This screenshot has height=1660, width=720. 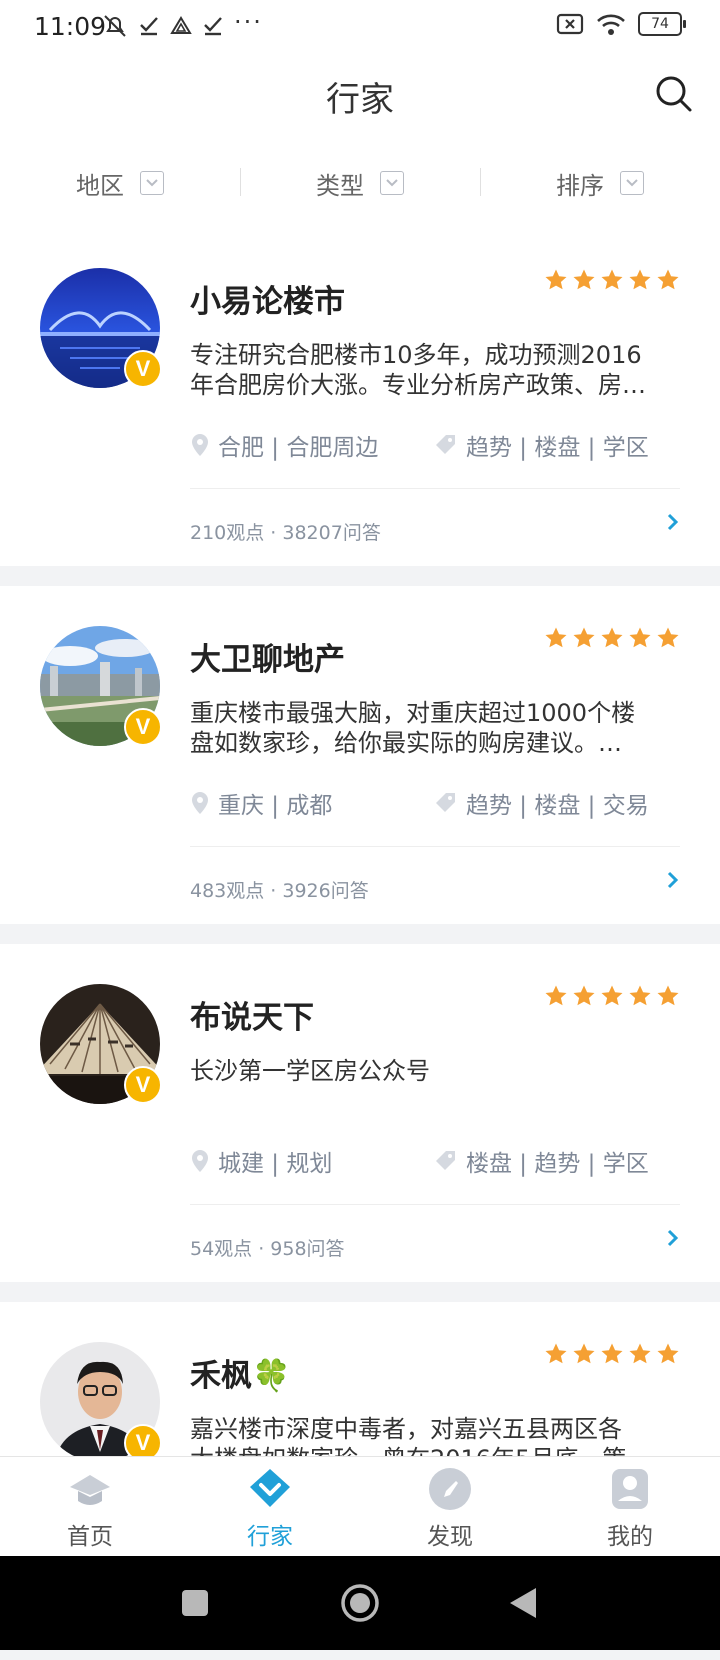 I want to click on bottom-tab-bar: 首页 行家 发现 我的, so click(x=360, y=1506).